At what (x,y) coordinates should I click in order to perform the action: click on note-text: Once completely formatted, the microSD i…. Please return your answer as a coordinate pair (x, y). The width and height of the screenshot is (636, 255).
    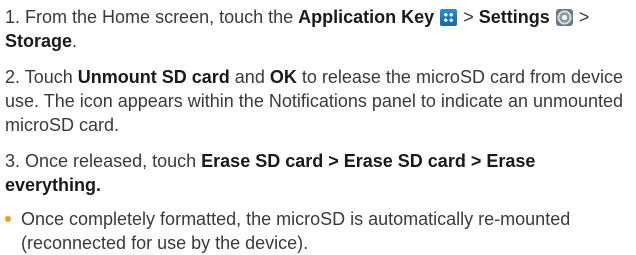
    Looking at the image, I should click on (296, 231).